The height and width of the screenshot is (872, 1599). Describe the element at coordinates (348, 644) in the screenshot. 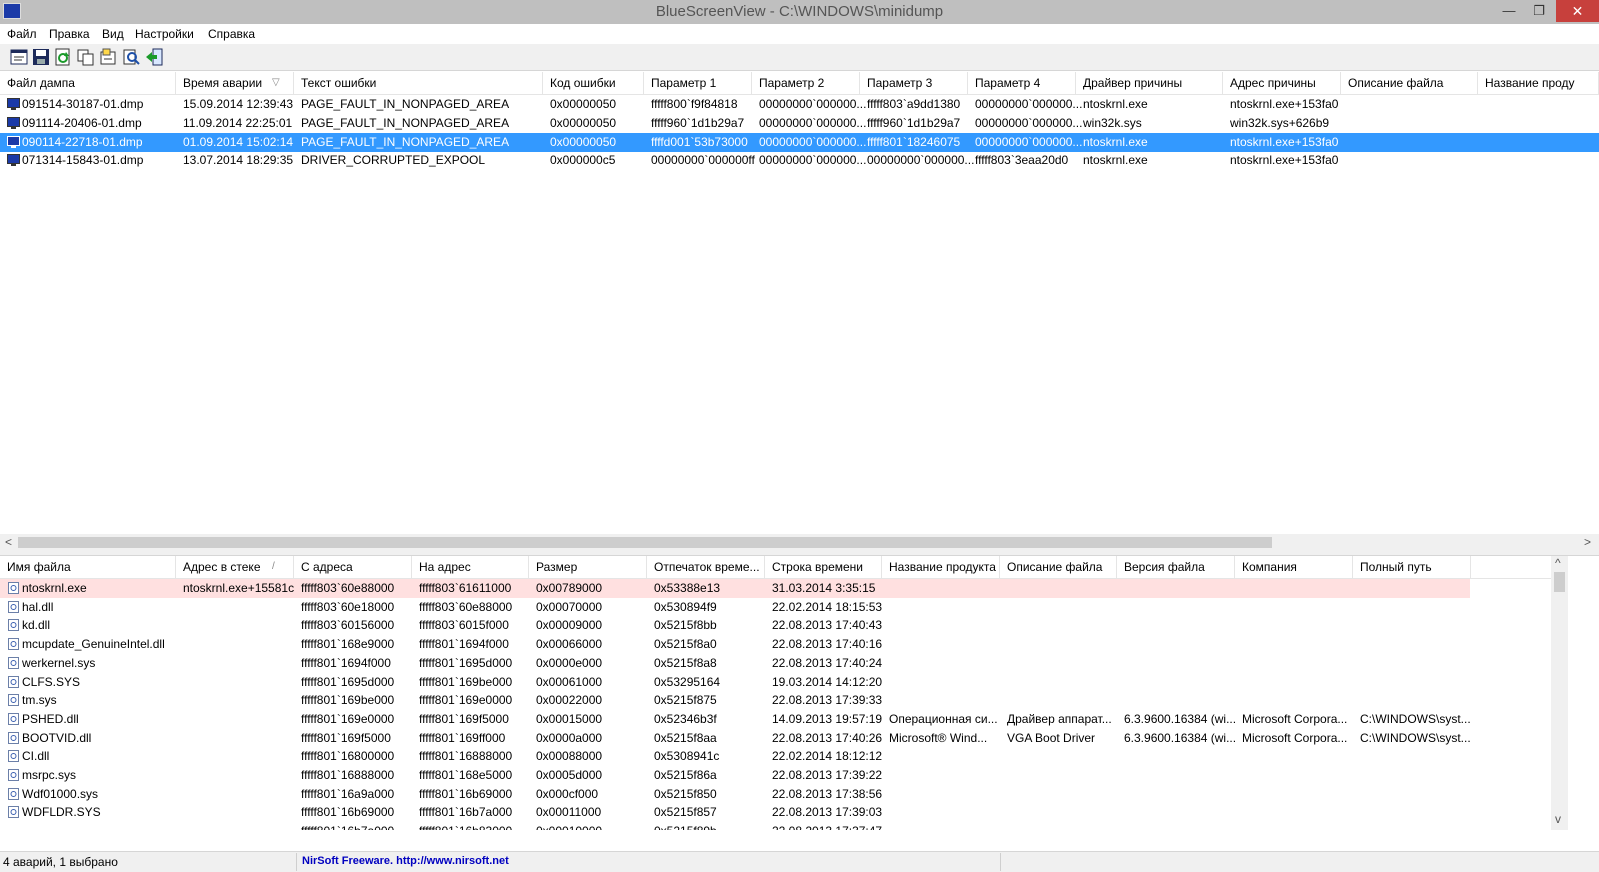

I see `cell-3: fffff801`168e9000` at that location.